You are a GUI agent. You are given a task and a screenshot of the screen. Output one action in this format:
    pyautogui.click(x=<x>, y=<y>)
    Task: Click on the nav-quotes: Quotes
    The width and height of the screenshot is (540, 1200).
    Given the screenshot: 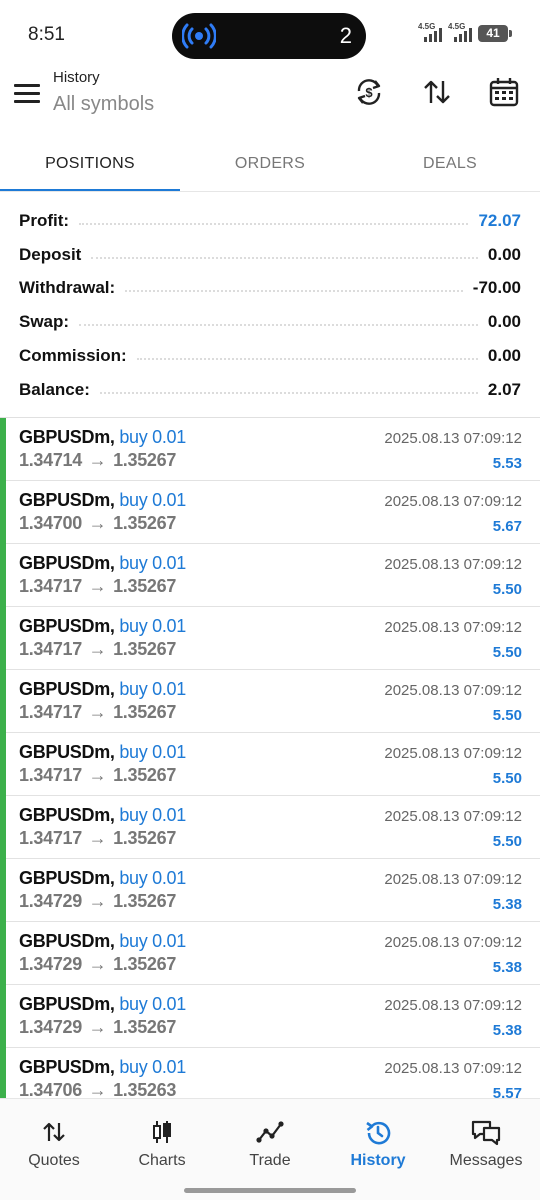 What is the action you would take?
    pyautogui.click(x=54, y=1139)
    